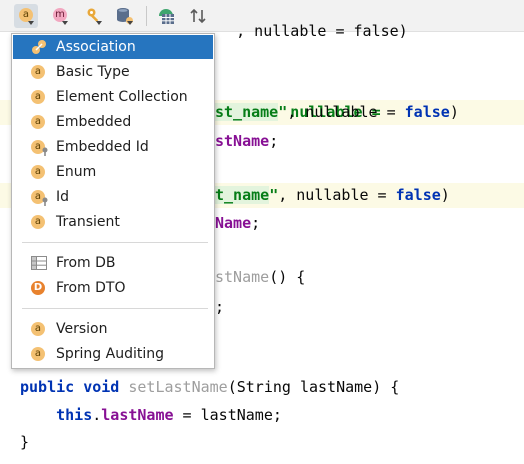  What do you see at coordinates (247, 141) in the screenshot?
I see `code-line: stName;` at bounding box center [247, 141].